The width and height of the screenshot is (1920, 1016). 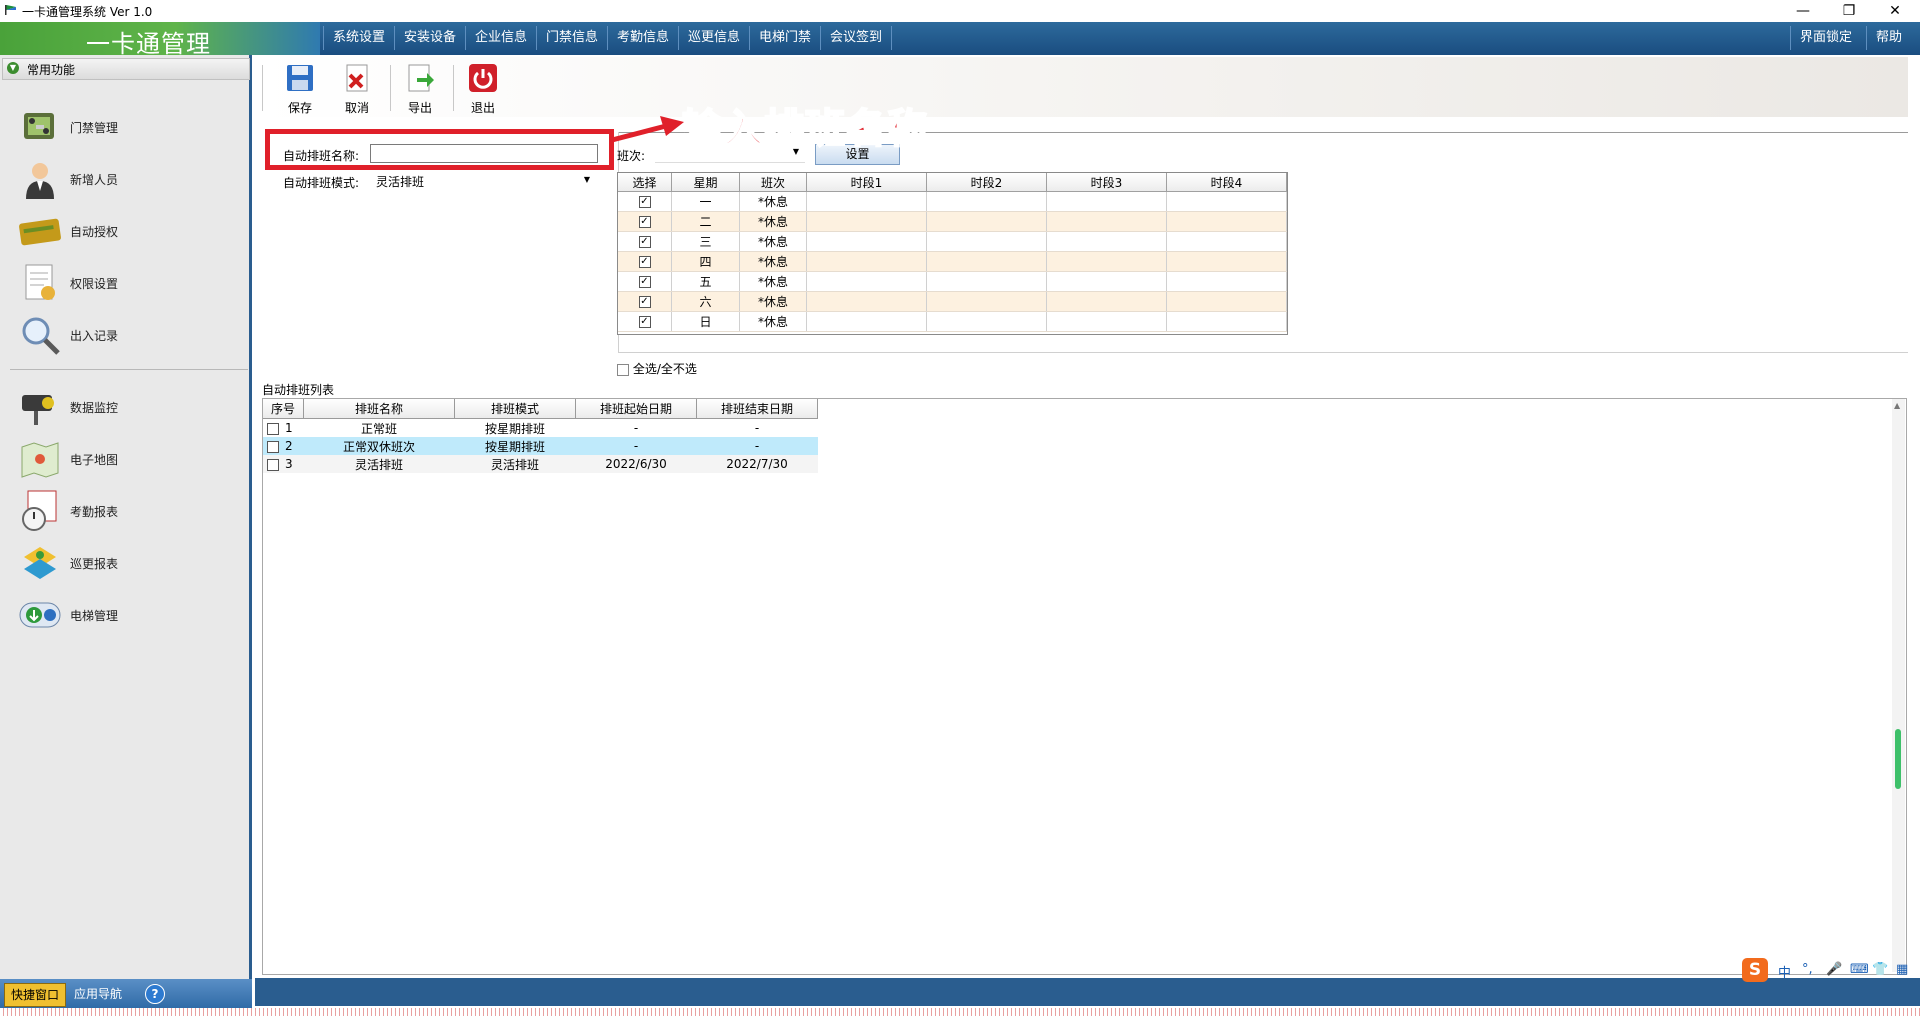 What do you see at coordinates (283, 409) in the screenshot?
I see `list-header-no: 序号` at bounding box center [283, 409].